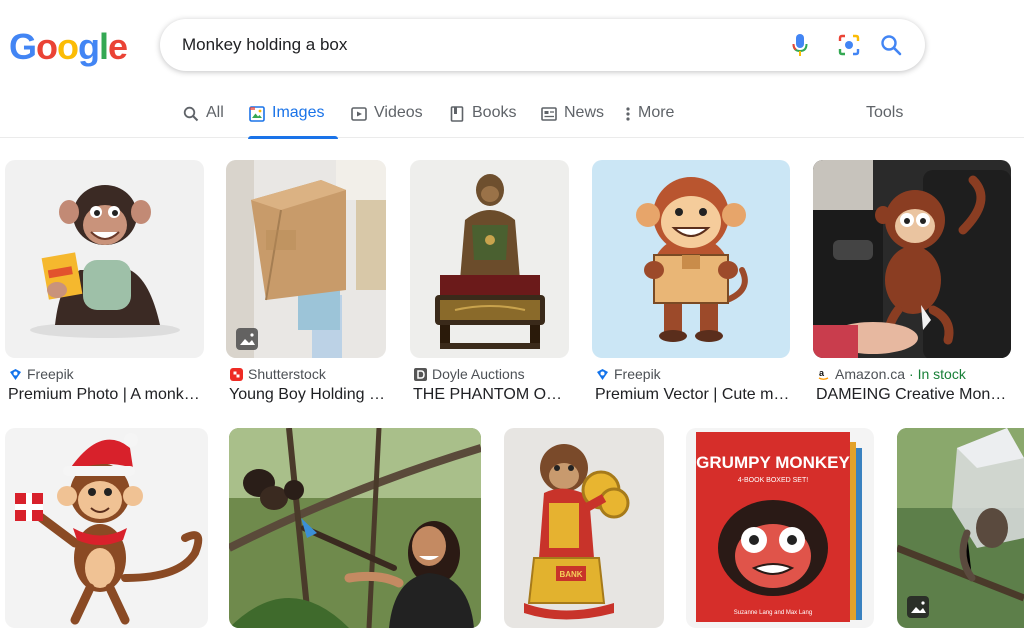 Image resolution: width=1024 pixels, height=635 pixels. What do you see at coordinates (656, 112) in the screenshot?
I see `tab-label: More` at bounding box center [656, 112].